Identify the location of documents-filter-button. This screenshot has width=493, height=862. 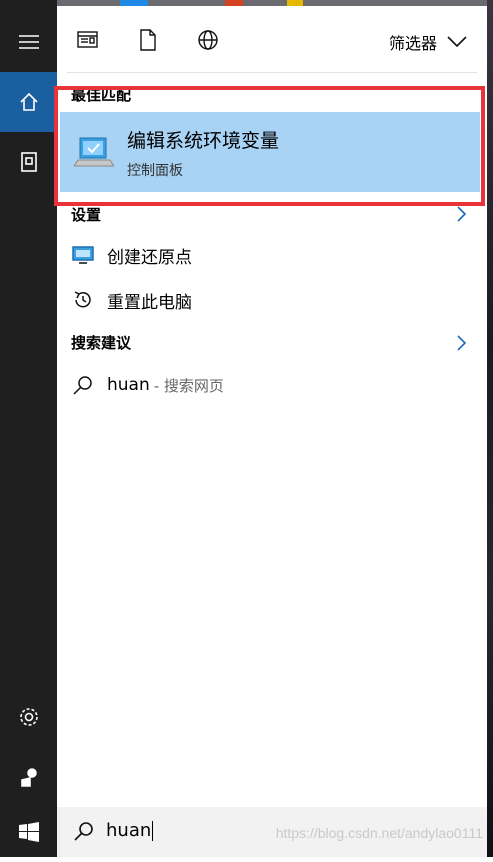
(148, 40).